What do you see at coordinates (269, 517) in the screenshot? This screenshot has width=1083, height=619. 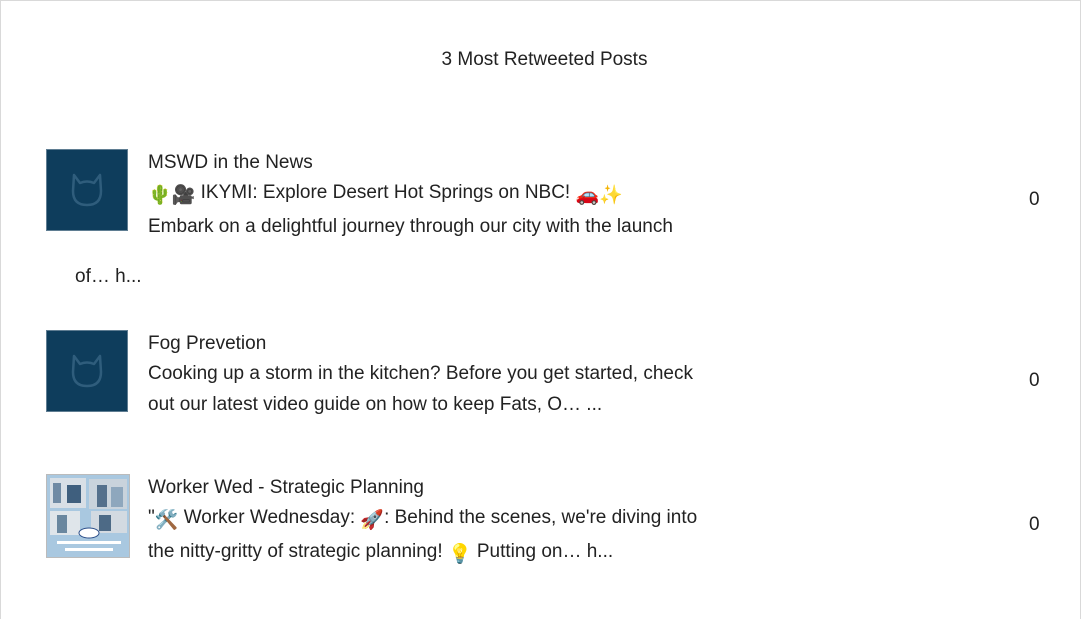 I see `post-line: Worker Wednesday:` at bounding box center [269, 517].